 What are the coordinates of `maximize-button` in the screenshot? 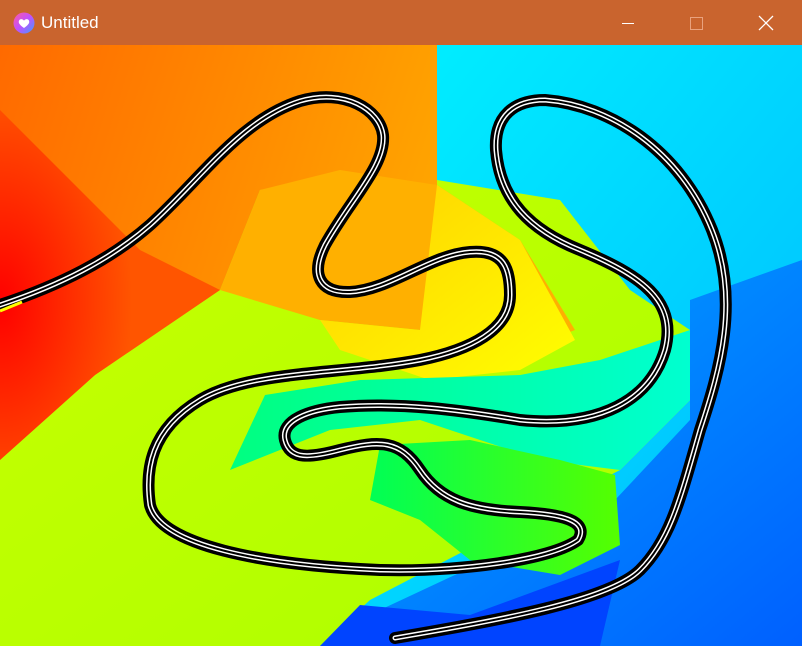 It's located at (696, 22).